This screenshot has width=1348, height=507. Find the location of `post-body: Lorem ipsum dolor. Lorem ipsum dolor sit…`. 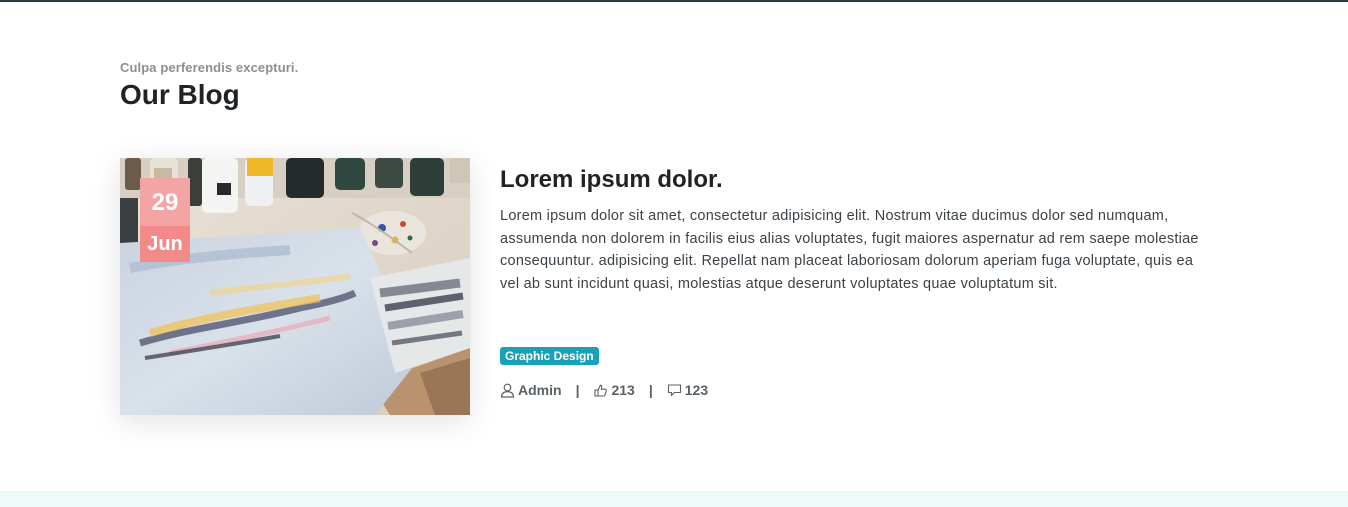

post-body: Lorem ipsum dolor. Lorem ipsum dolor sit… is located at coordinates (850, 230).